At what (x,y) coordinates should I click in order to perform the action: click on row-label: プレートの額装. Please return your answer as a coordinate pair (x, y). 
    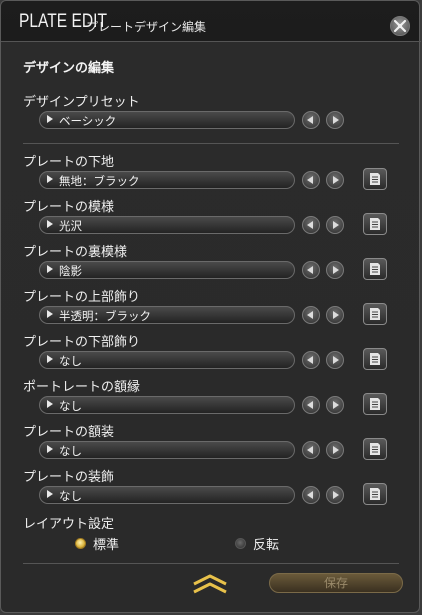
    Looking at the image, I should click on (69, 432).